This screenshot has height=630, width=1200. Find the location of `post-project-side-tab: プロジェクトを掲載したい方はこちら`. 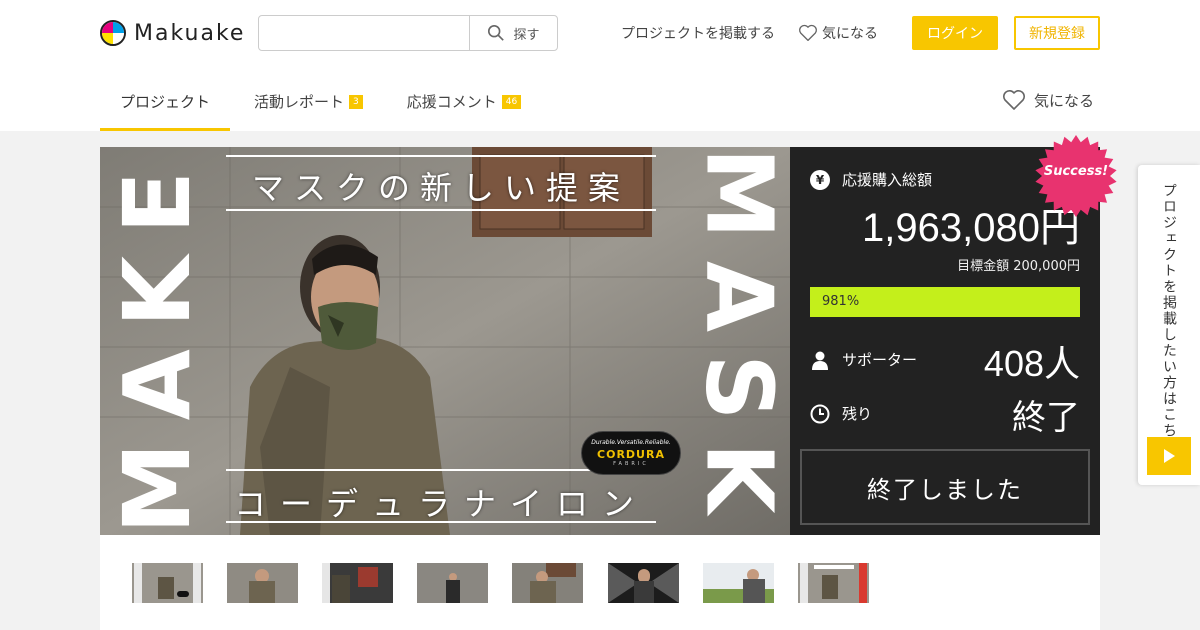

post-project-side-tab: プロジェクトを掲載したい方はこちら is located at coordinates (1169, 325).